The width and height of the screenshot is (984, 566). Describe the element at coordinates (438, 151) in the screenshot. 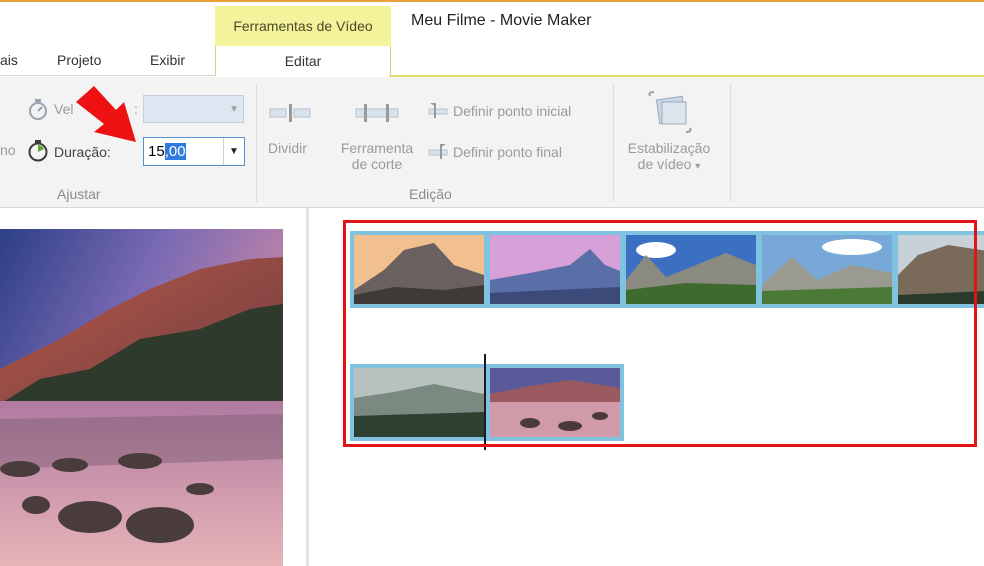

I see `set-end-icon` at that location.